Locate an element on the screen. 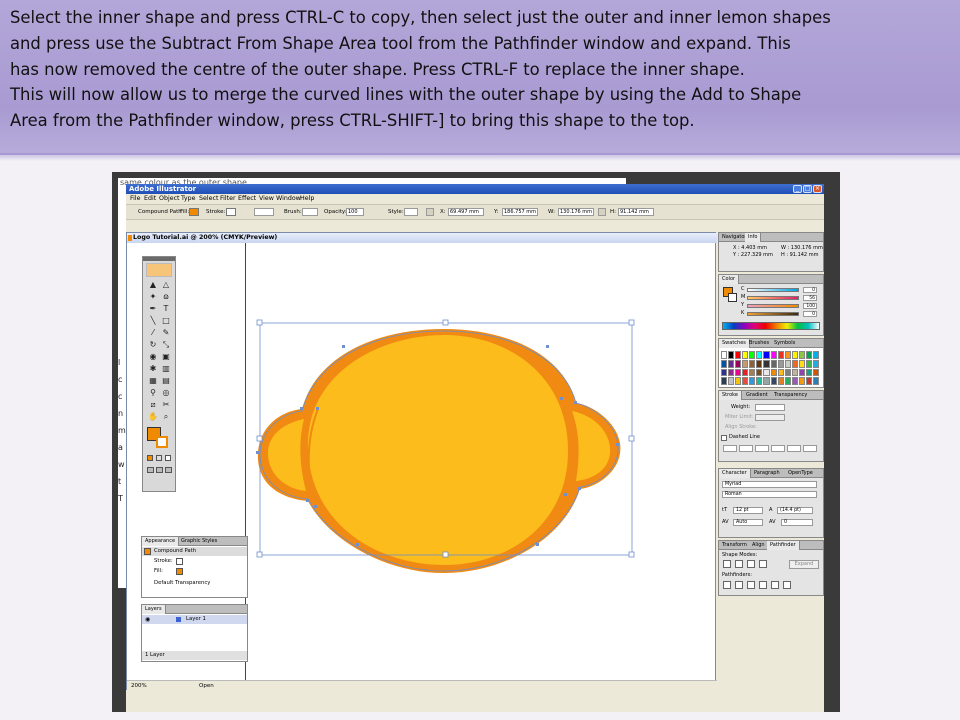 The height and width of the screenshot is (720, 960). minus-back-icon is located at coordinates (787, 585).